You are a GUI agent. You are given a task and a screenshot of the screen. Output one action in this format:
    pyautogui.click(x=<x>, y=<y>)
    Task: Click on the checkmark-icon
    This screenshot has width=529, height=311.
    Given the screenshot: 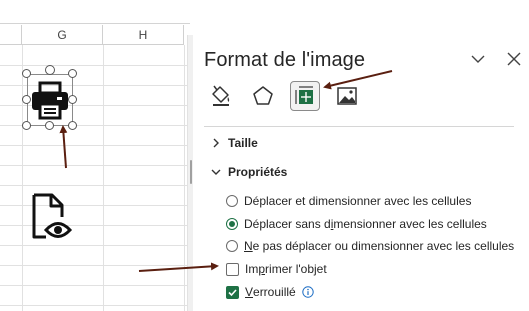 What is the action you would take?
    pyautogui.click(x=232, y=292)
    